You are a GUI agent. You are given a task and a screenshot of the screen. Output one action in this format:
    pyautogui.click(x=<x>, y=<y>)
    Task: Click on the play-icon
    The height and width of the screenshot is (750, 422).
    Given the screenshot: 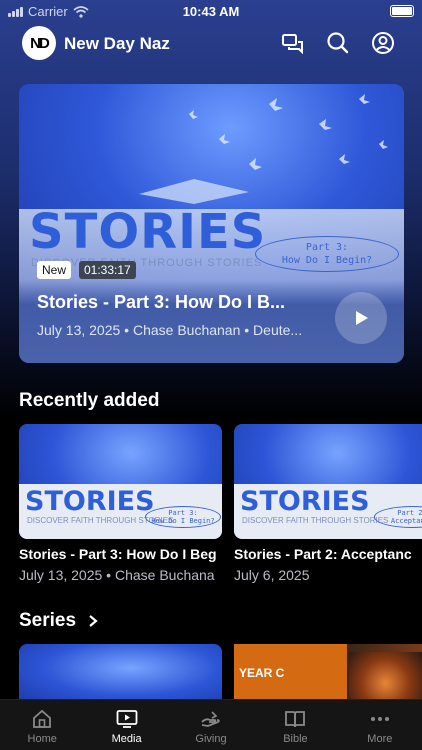 What is the action you would take?
    pyautogui.click(x=362, y=318)
    